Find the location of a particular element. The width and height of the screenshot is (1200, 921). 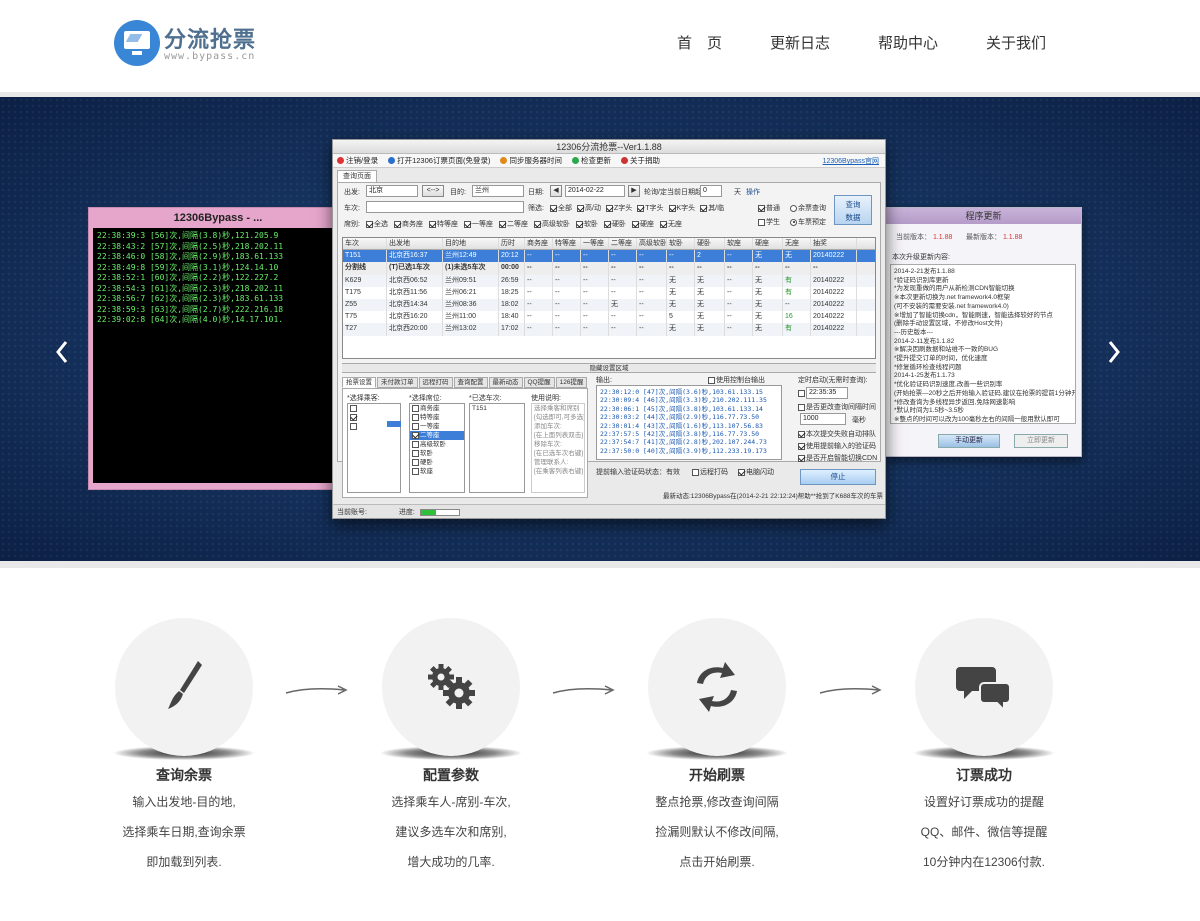

carousel-next-button is located at coordinates (1114, 352).